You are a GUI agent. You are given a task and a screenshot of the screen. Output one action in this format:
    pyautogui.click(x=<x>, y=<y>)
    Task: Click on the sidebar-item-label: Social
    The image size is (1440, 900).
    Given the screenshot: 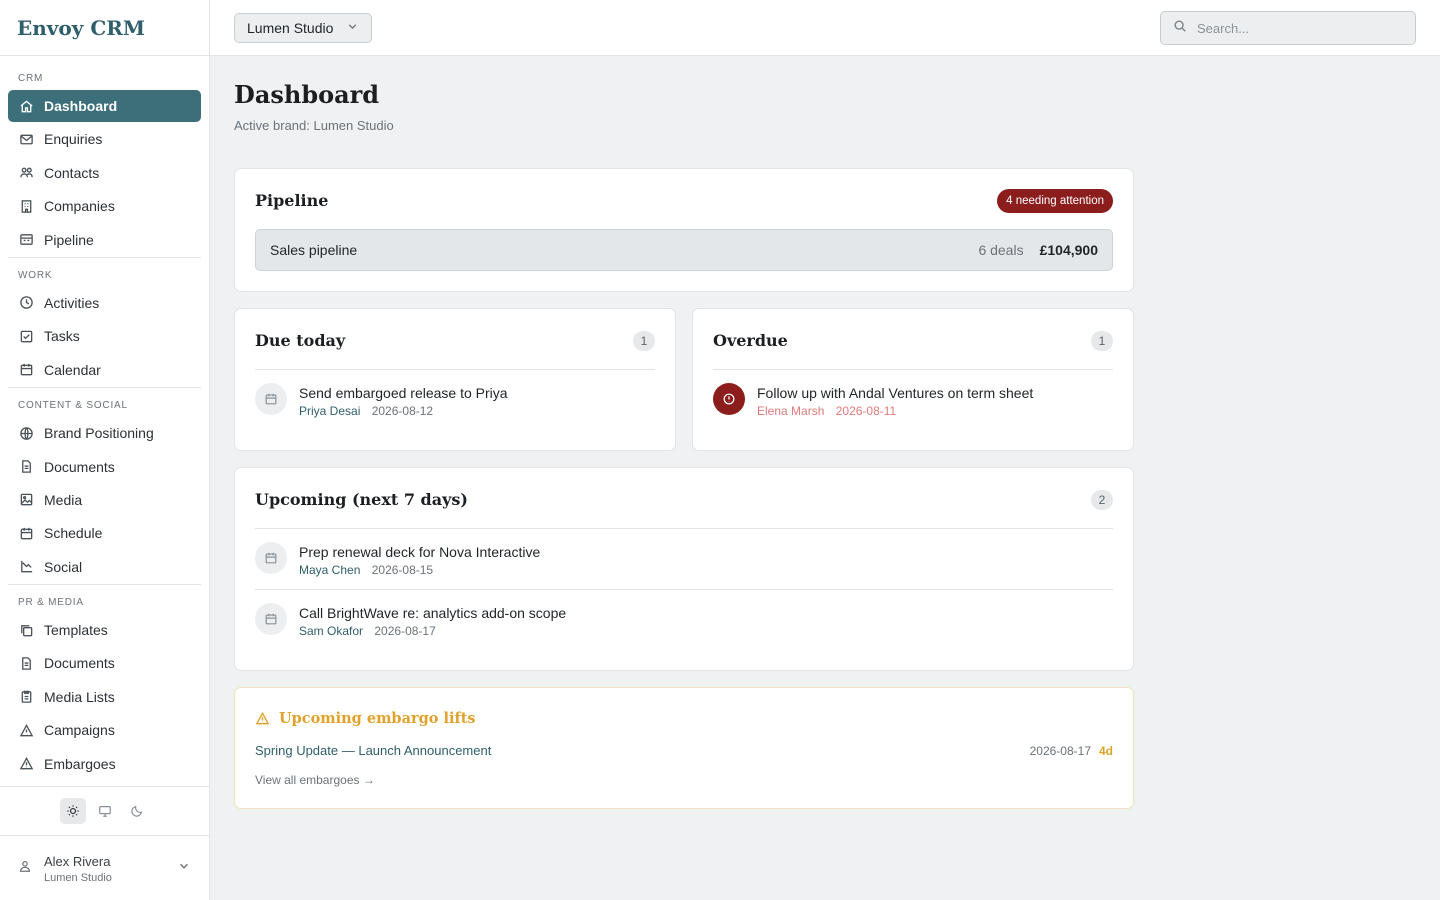 What is the action you would take?
    pyautogui.click(x=63, y=566)
    